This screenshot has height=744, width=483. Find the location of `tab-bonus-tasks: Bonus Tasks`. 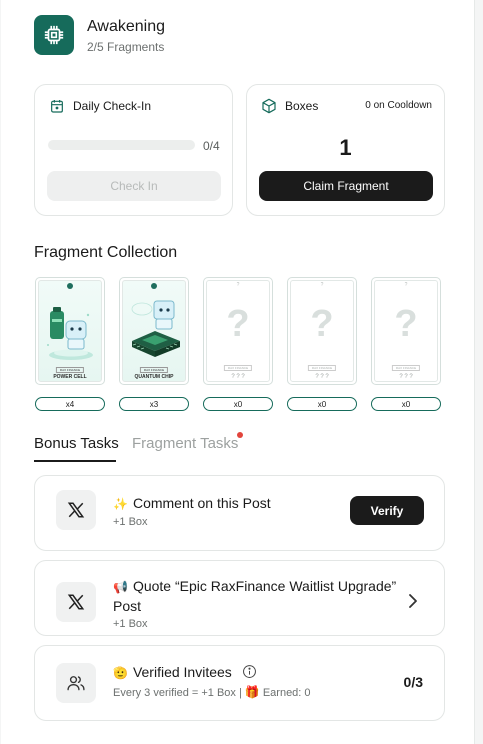

tab-bonus-tasks: Bonus Tasks is located at coordinates (76, 443).